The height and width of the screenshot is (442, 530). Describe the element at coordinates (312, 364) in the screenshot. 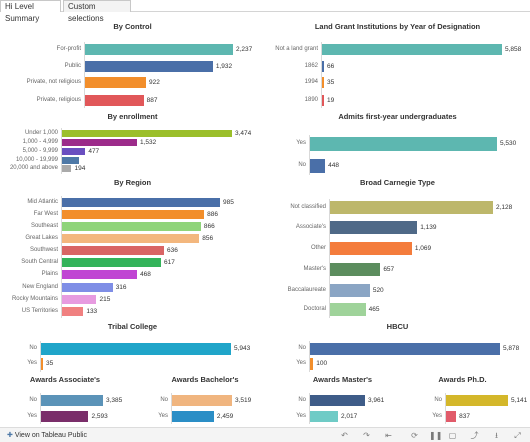

I see `hbcu-bar-yes` at that location.